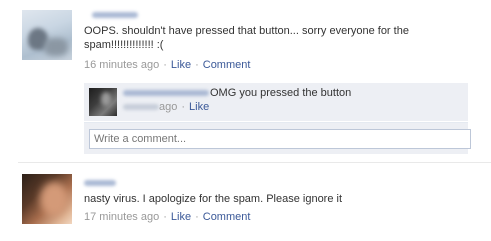  What do you see at coordinates (121, 217) in the screenshot?
I see `post-timestamp: 17 minutes ago` at bounding box center [121, 217].